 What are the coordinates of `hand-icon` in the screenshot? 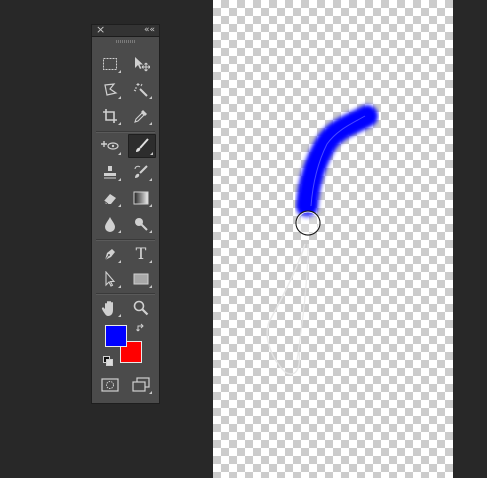 It's located at (107, 308).